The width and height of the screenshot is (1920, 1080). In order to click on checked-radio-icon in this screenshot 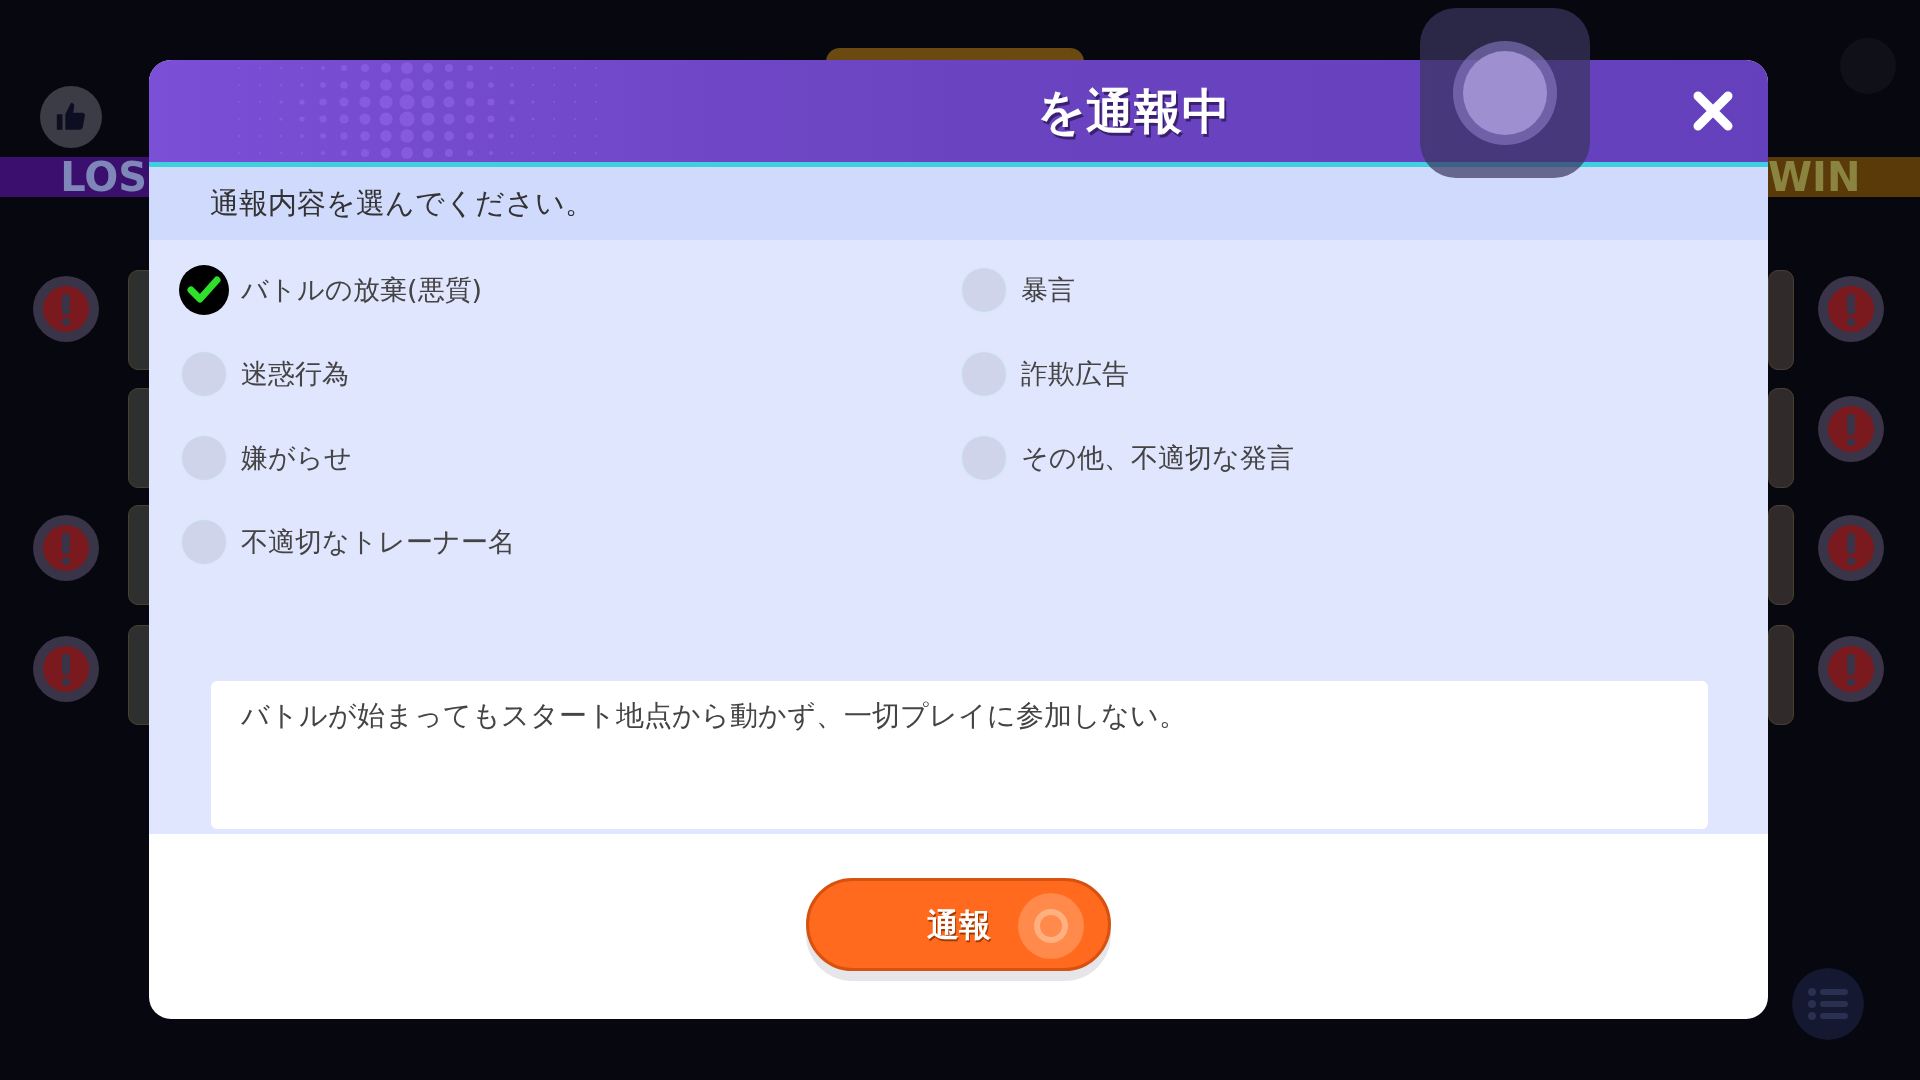, I will do `click(204, 290)`.